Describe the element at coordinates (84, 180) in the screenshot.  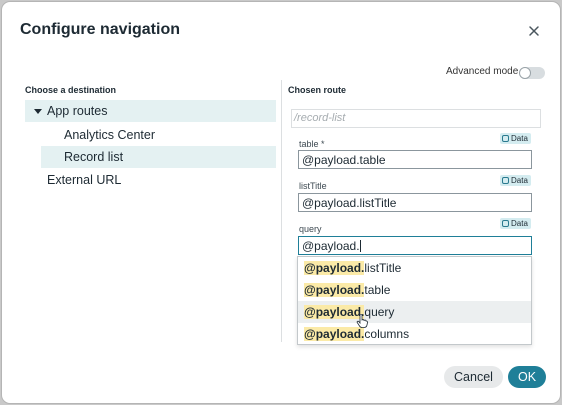
I see `tree-item-label: External URL` at that location.